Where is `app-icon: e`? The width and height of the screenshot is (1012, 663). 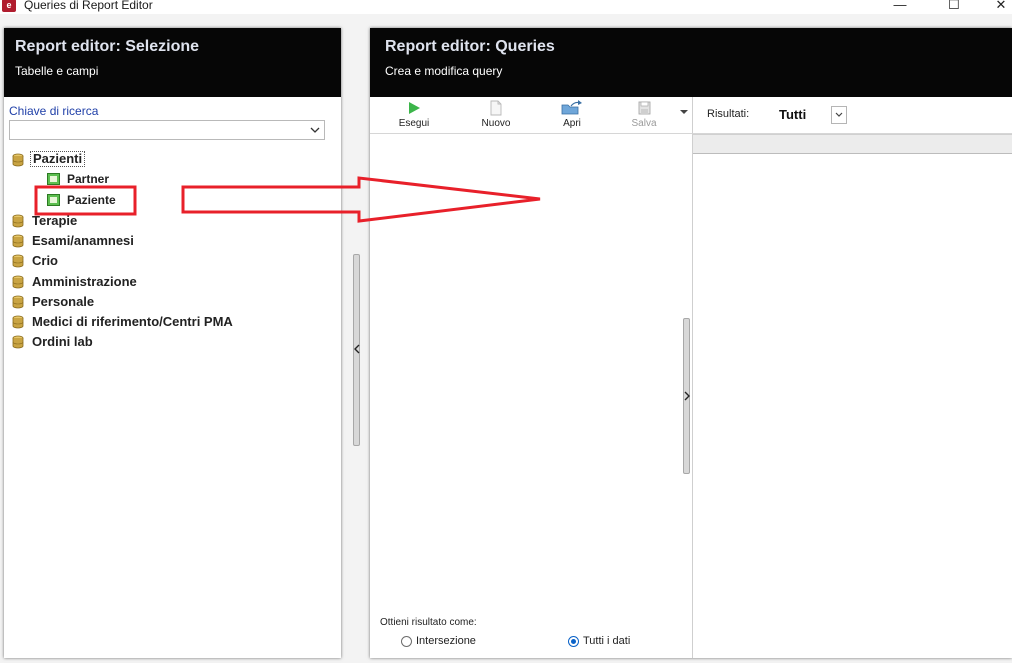 app-icon: e is located at coordinates (9, 6).